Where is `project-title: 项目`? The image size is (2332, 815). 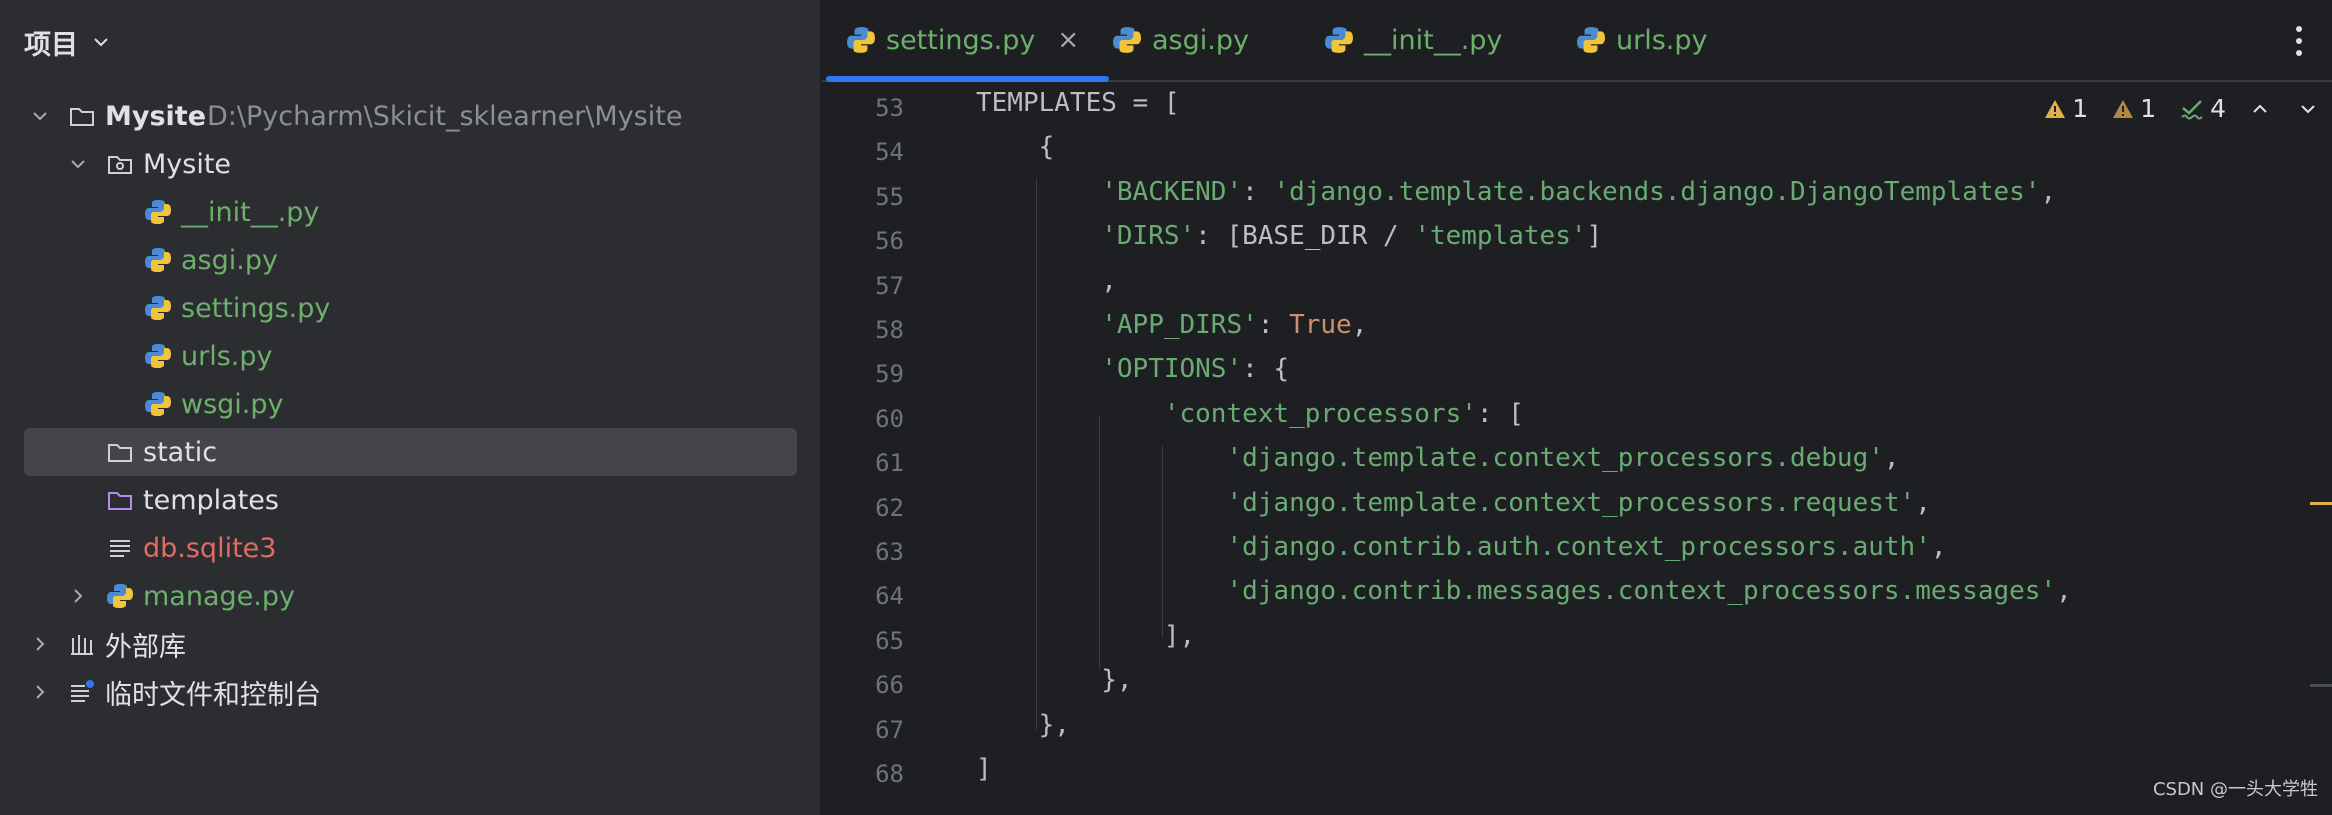 project-title: 项目 is located at coordinates (51, 45).